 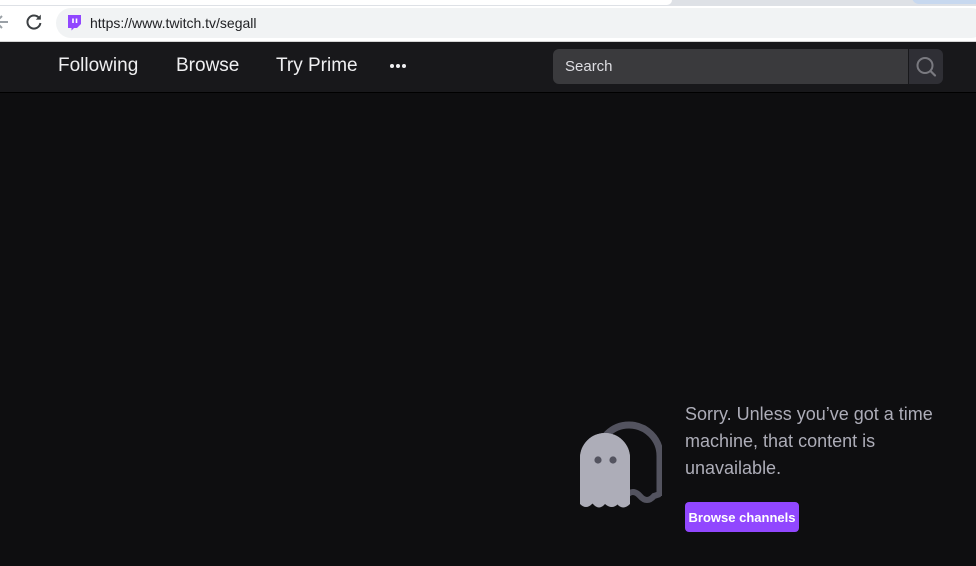 I want to click on more-dots-icon, so click(x=398, y=66).